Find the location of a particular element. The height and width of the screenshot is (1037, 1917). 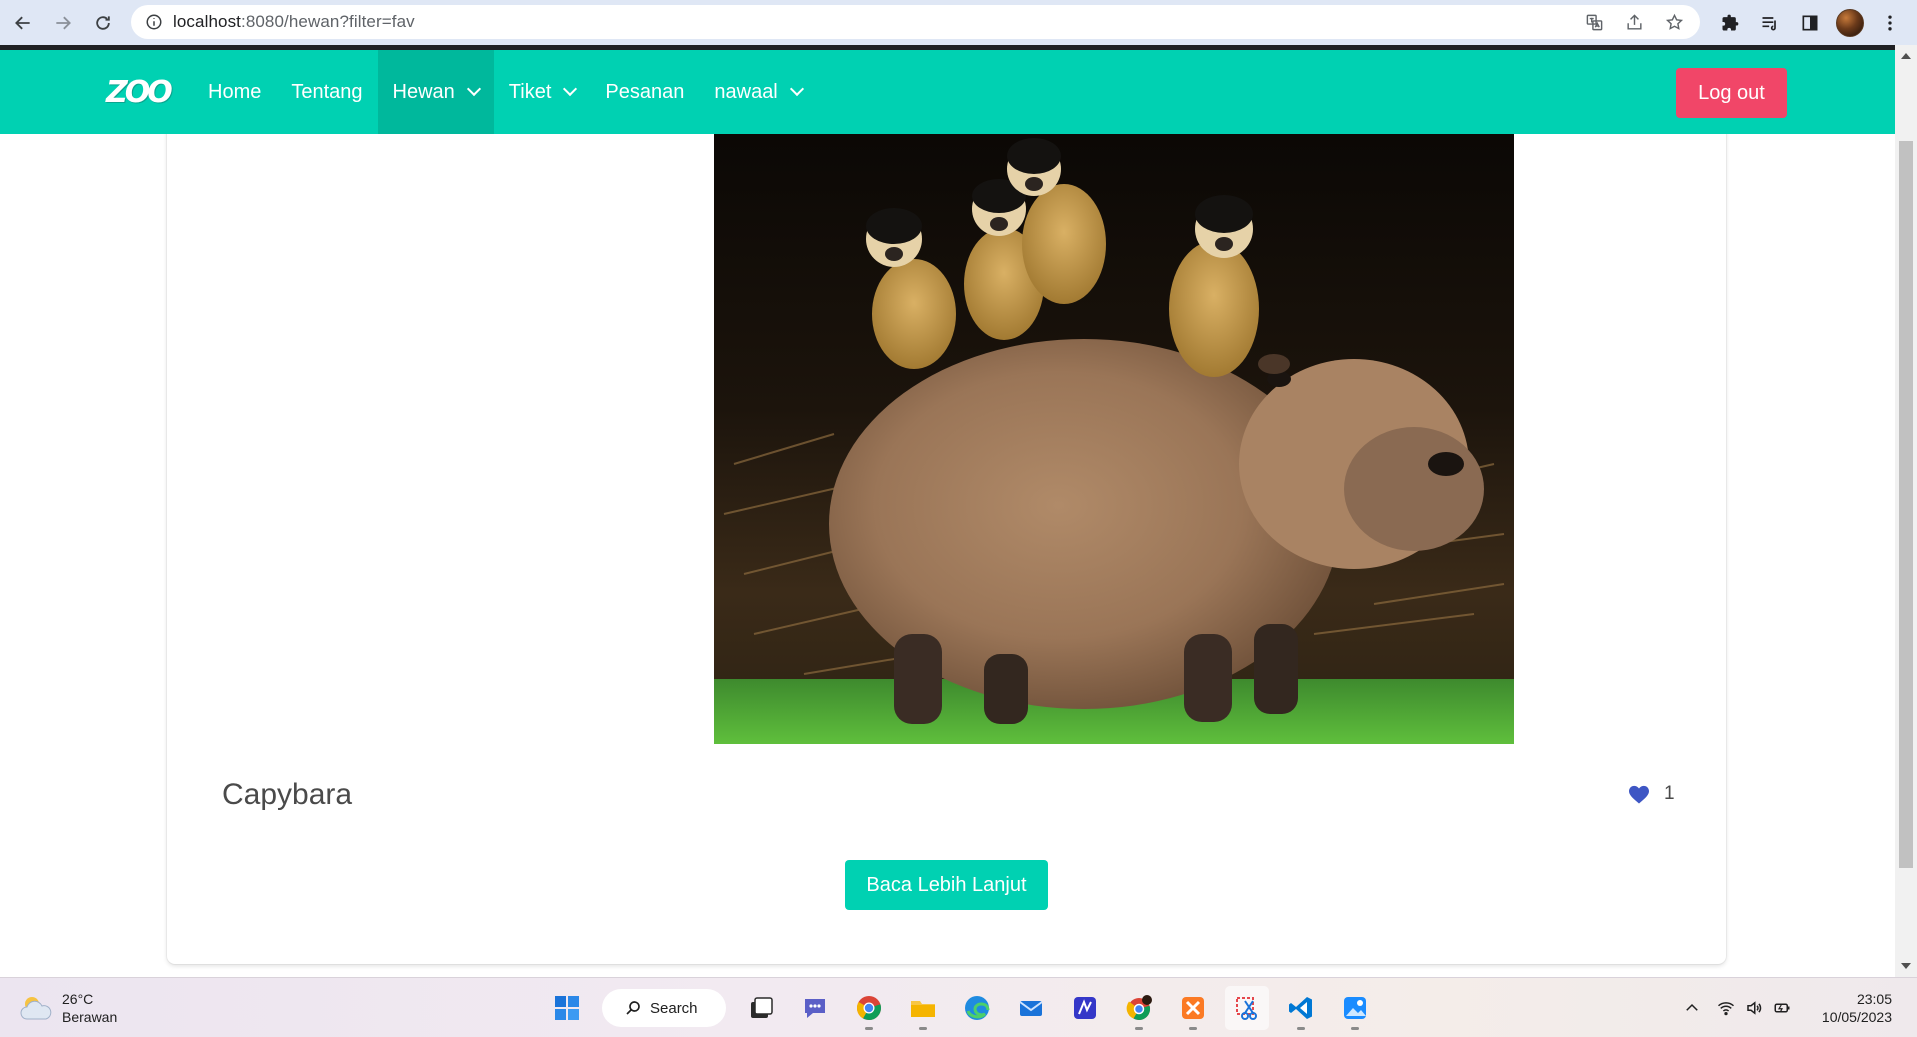

volume-button is located at coordinates (1754, 1008).